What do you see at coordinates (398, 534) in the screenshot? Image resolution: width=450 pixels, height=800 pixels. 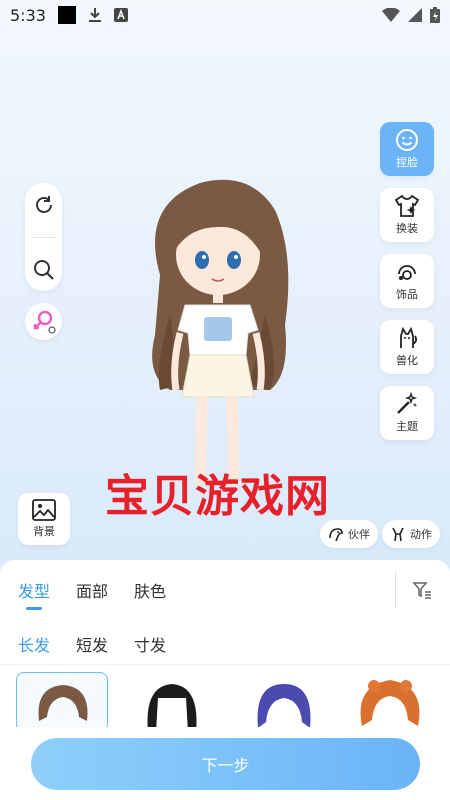 I see `action-icon` at bounding box center [398, 534].